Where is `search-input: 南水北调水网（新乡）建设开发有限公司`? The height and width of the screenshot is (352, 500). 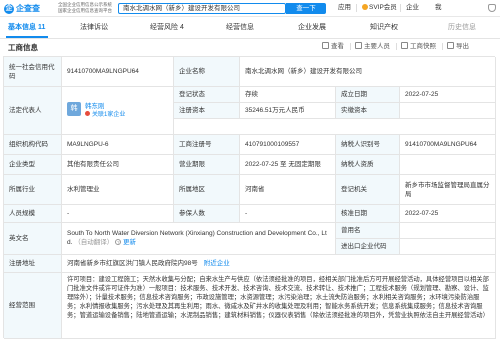
search-input: 南水北调水网（新乡）建设开发有限公司 is located at coordinates (202, 8).